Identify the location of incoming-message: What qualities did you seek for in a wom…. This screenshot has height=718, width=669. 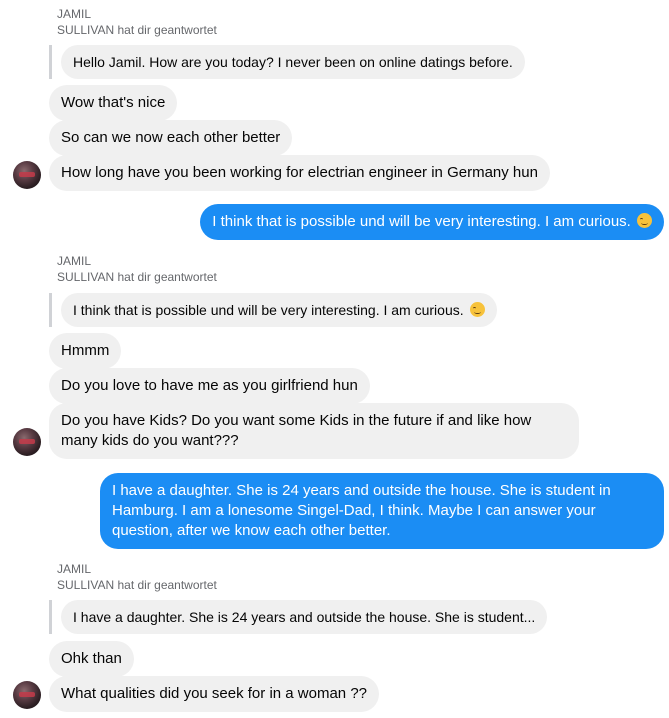
(214, 694).